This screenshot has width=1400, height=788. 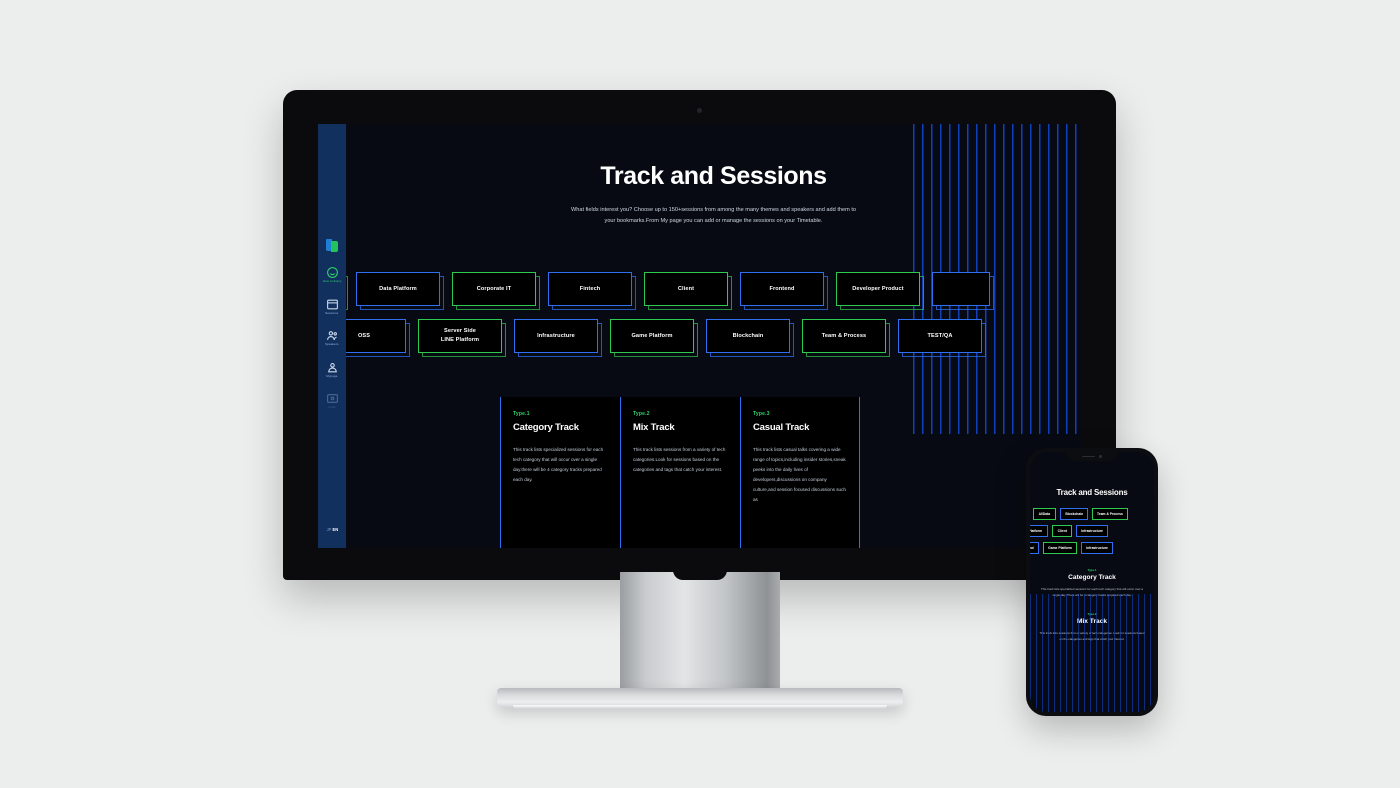 I want to click on mobile-track-button-label: Infrastructure, so click(x=1092, y=531).